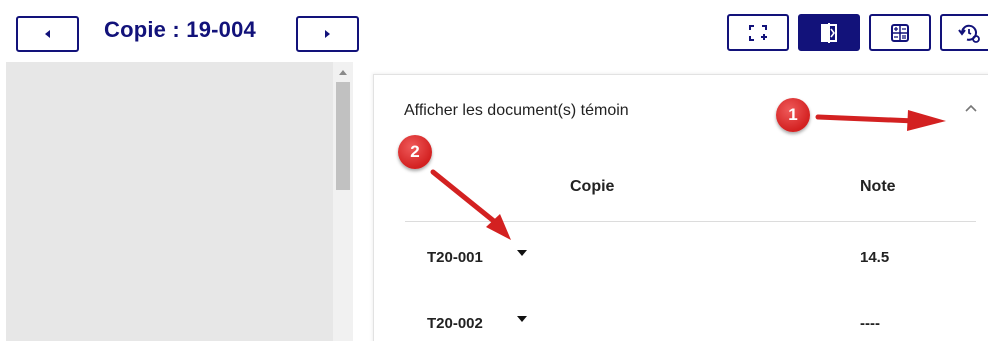 The width and height of the screenshot is (988, 341). I want to click on annotation-badge-1: 1, so click(793, 115).